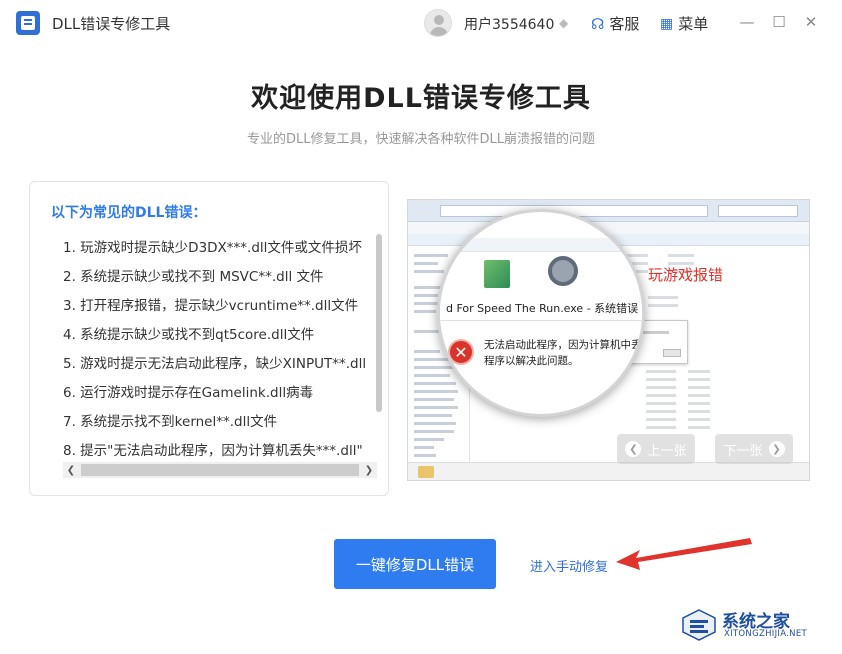  What do you see at coordinates (693, 24) in the screenshot?
I see `menu-label: 菜单` at bounding box center [693, 24].